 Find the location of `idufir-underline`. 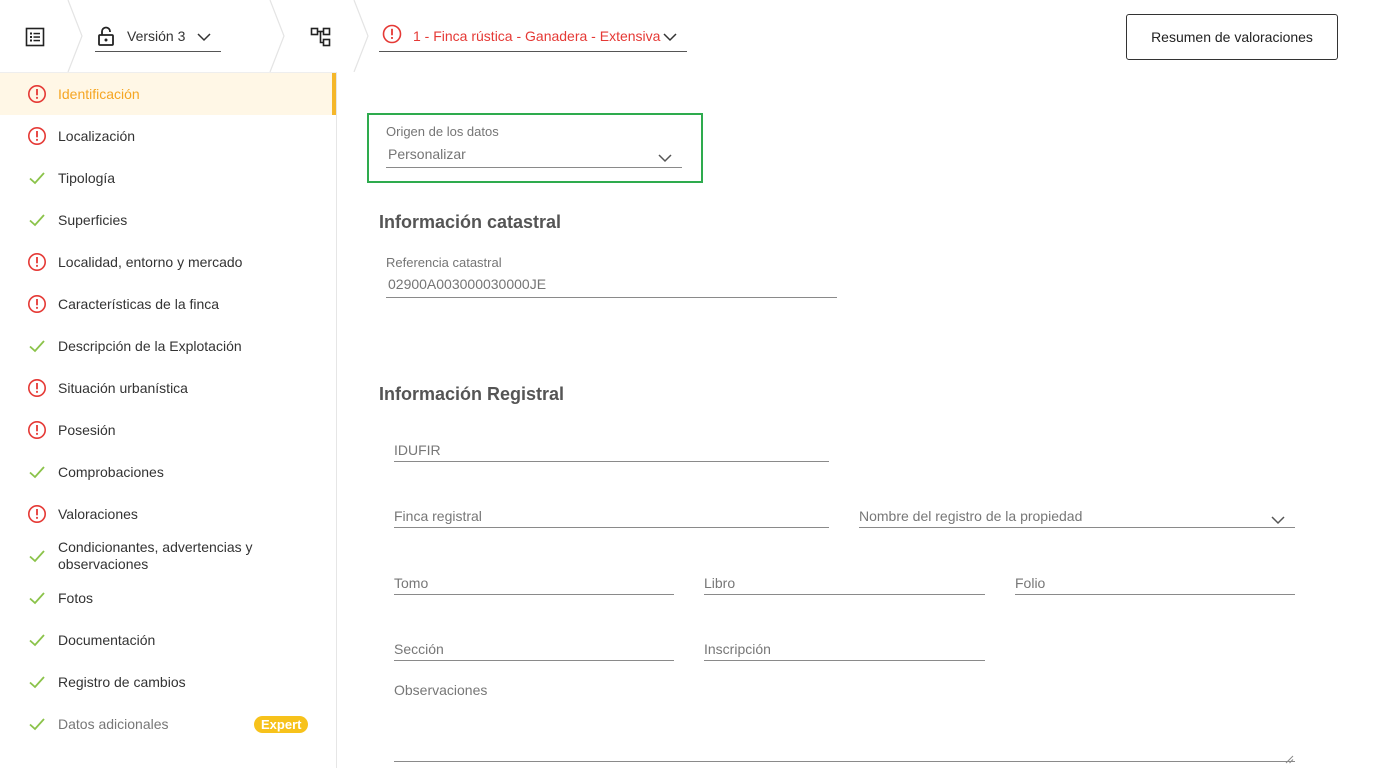

idufir-underline is located at coordinates (611, 461).